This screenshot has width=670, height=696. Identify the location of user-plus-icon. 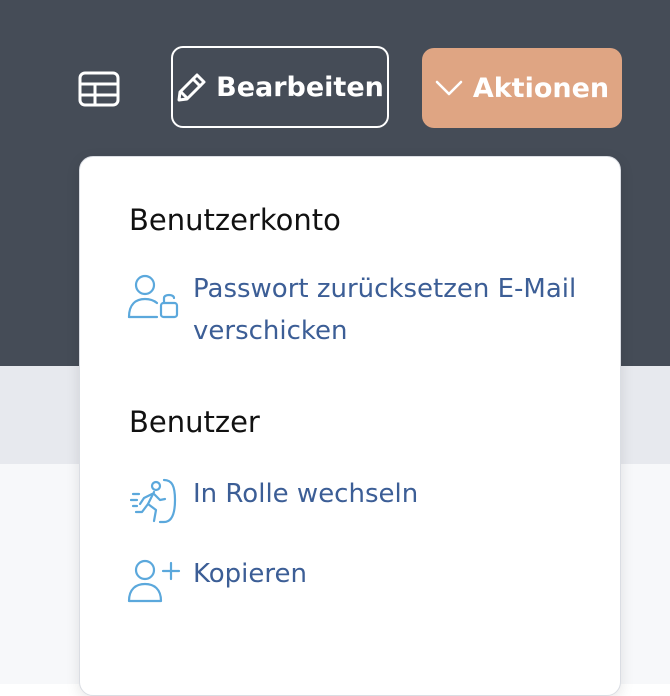
(154, 581).